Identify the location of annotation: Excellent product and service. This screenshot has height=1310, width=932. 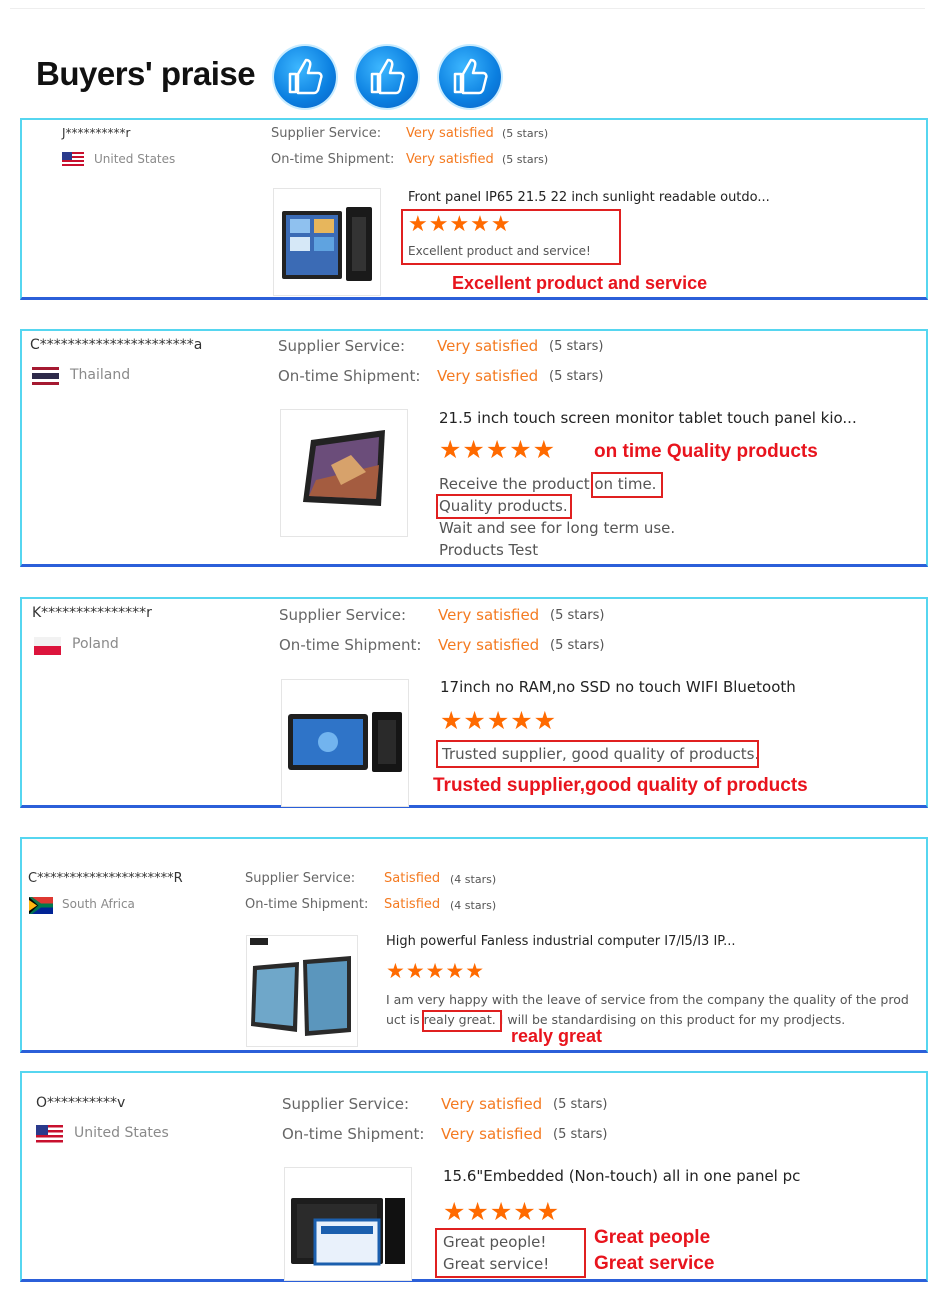
(580, 283).